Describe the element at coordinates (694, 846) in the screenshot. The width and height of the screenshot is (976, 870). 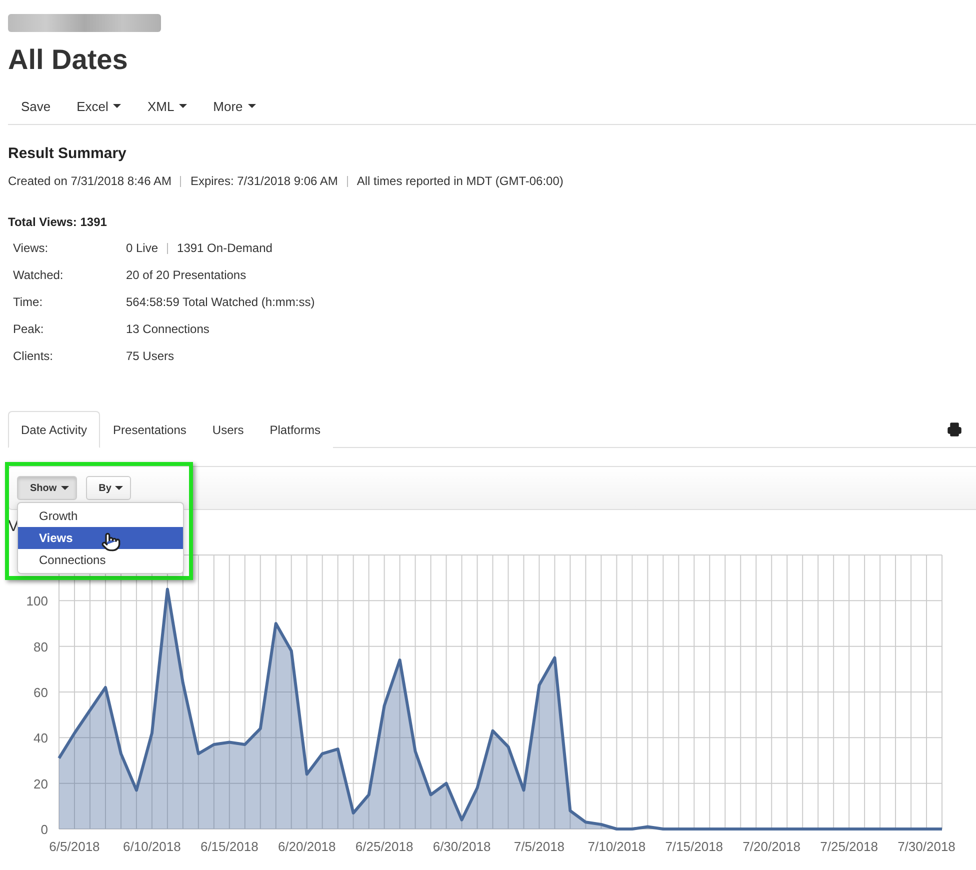
I see `x-tick-label: 7/15/2018` at that location.